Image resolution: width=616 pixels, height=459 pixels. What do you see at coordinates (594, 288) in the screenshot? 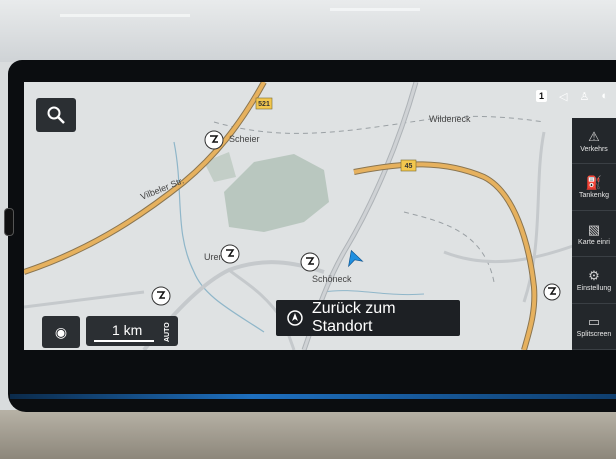
I see `menu-item-label: Einstellung` at bounding box center [594, 288].